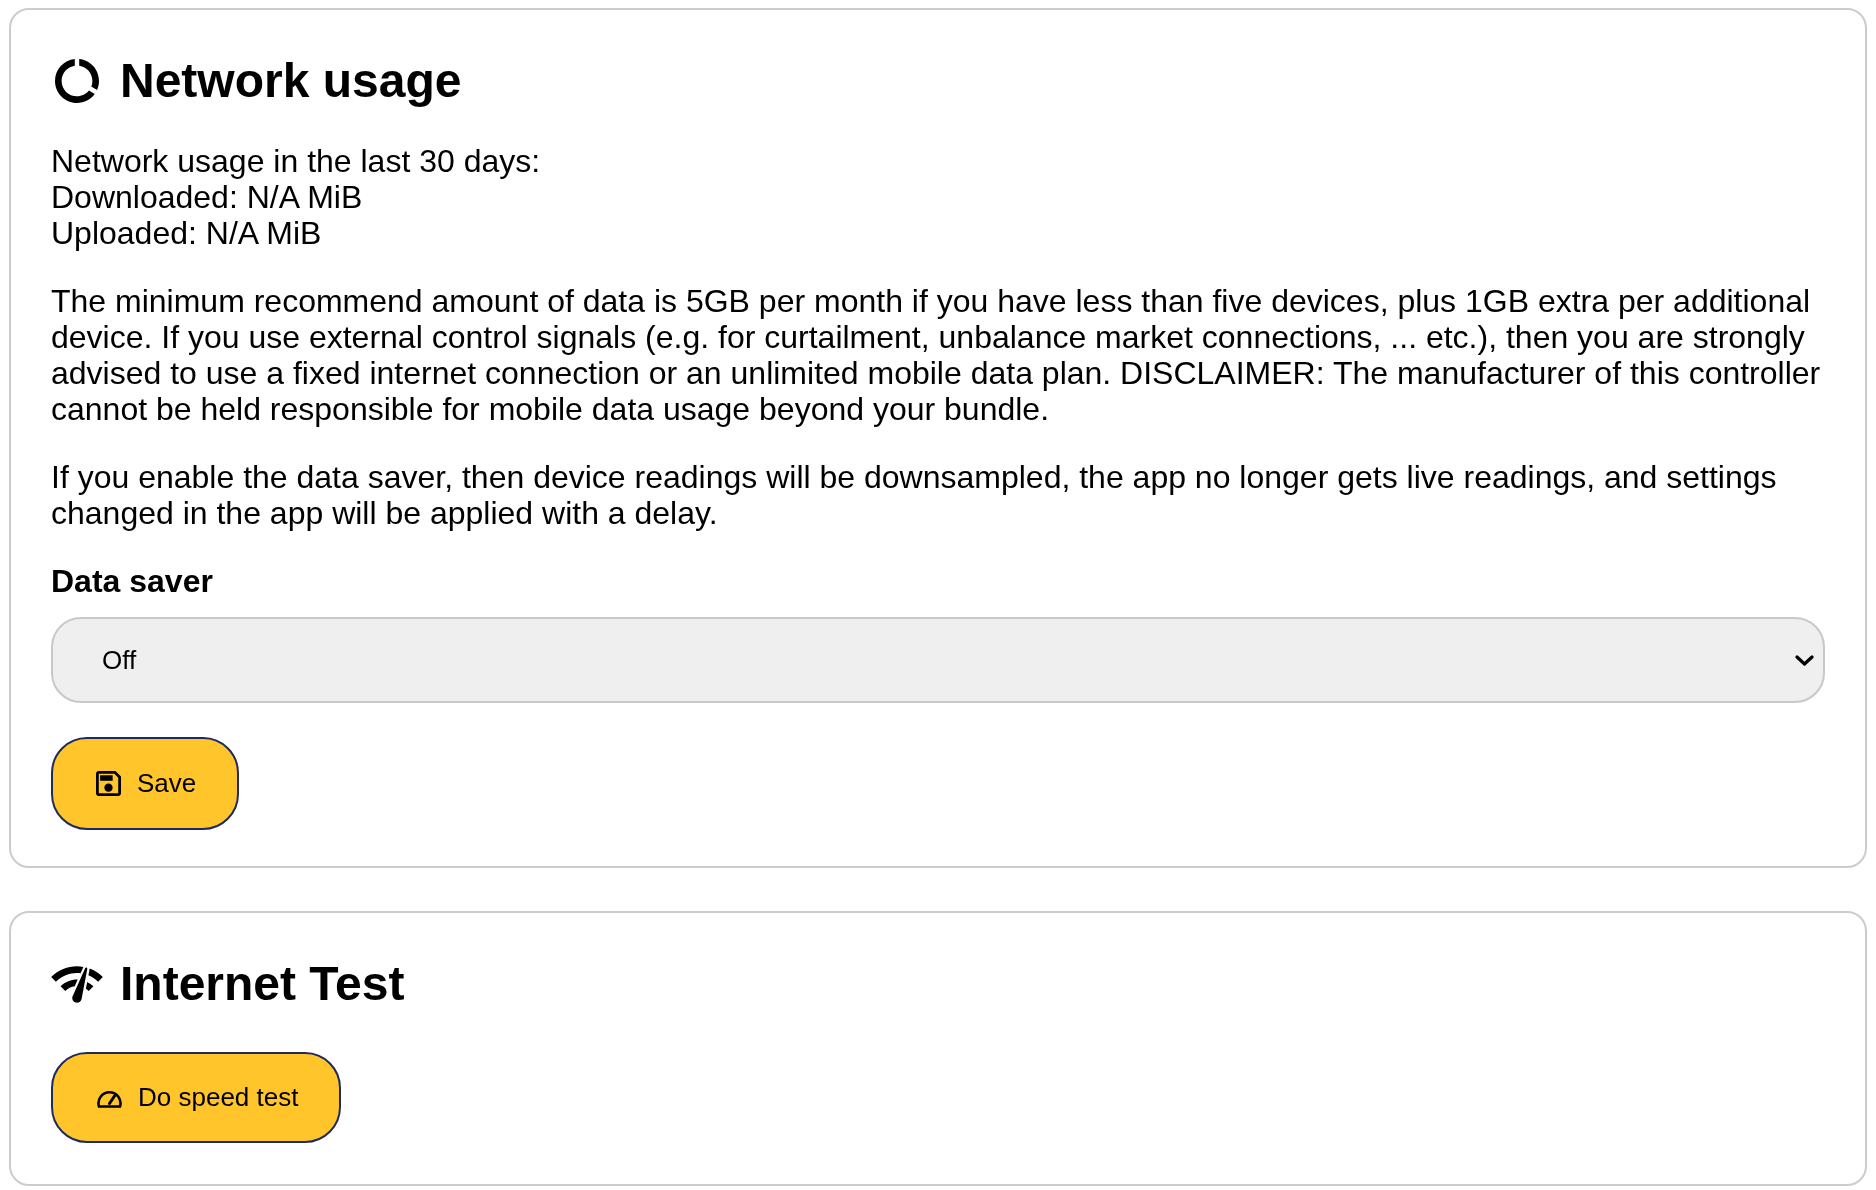 The height and width of the screenshot is (1190, 1876). I want to click on info-paragraph: The minimum recommend amount of data is 5GB per month if you have less than five devices, plus 1GB extra per additional device. If you use external control signals (e.g. for curtailment, unbalance market connections, ... etc.), then you are strongly advised to use a fixed internet connection or an unlimited mobile data plan. DISCLAIMER: The manufacturer of this controller cannot be held responsible for mobile data usage beyond your bundle., so click(936, 355).